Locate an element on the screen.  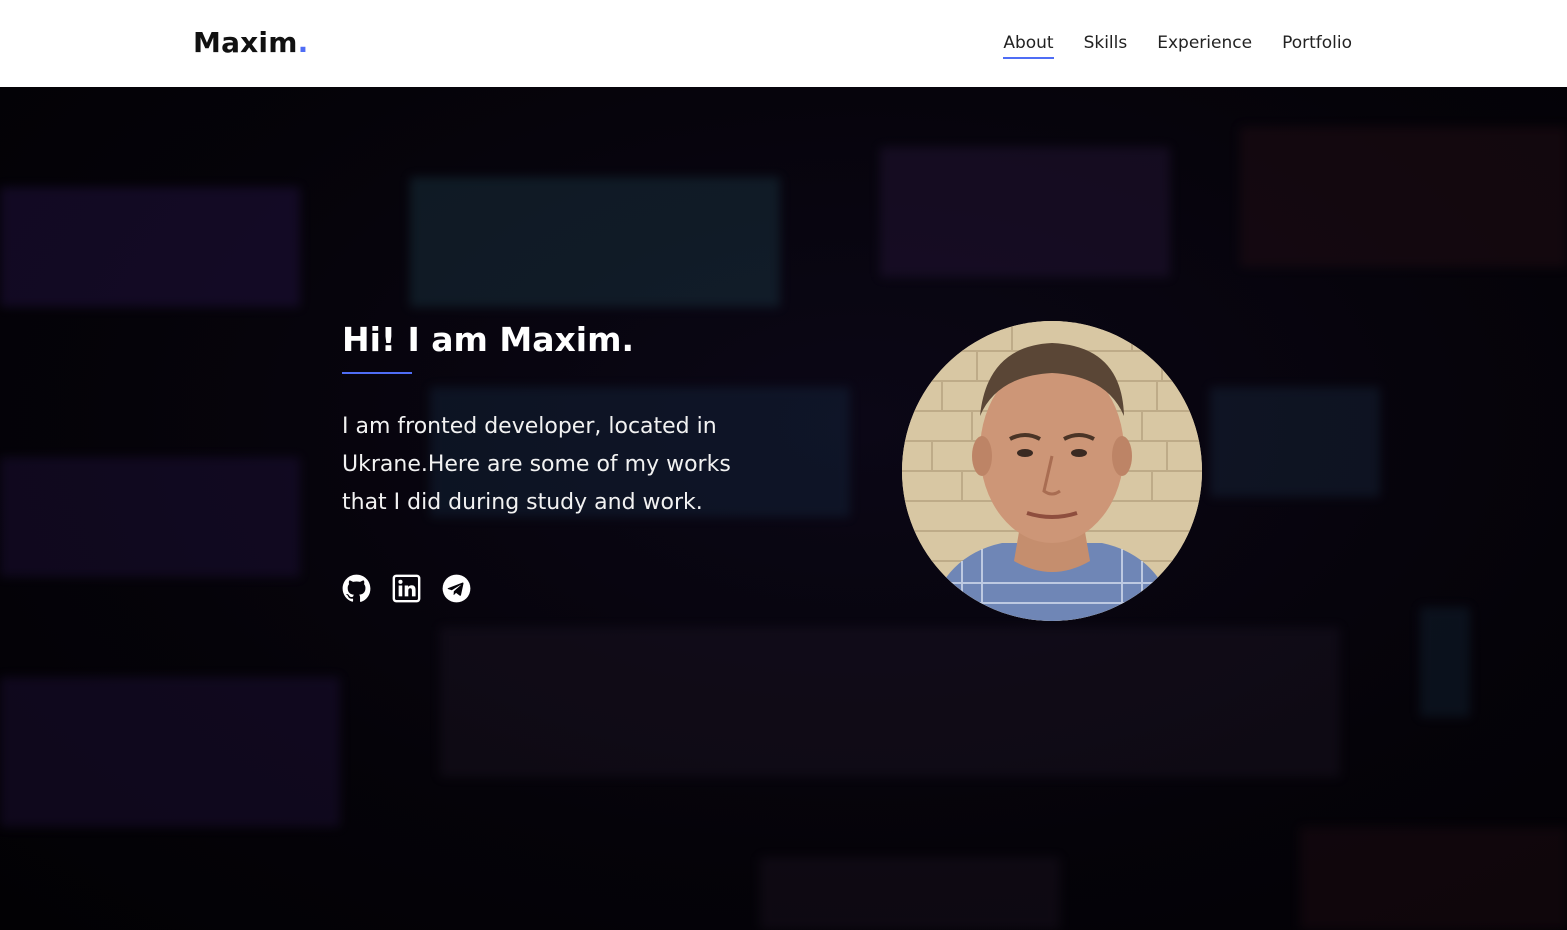
logo-name: Maxim is located at coordinates (245, 42).